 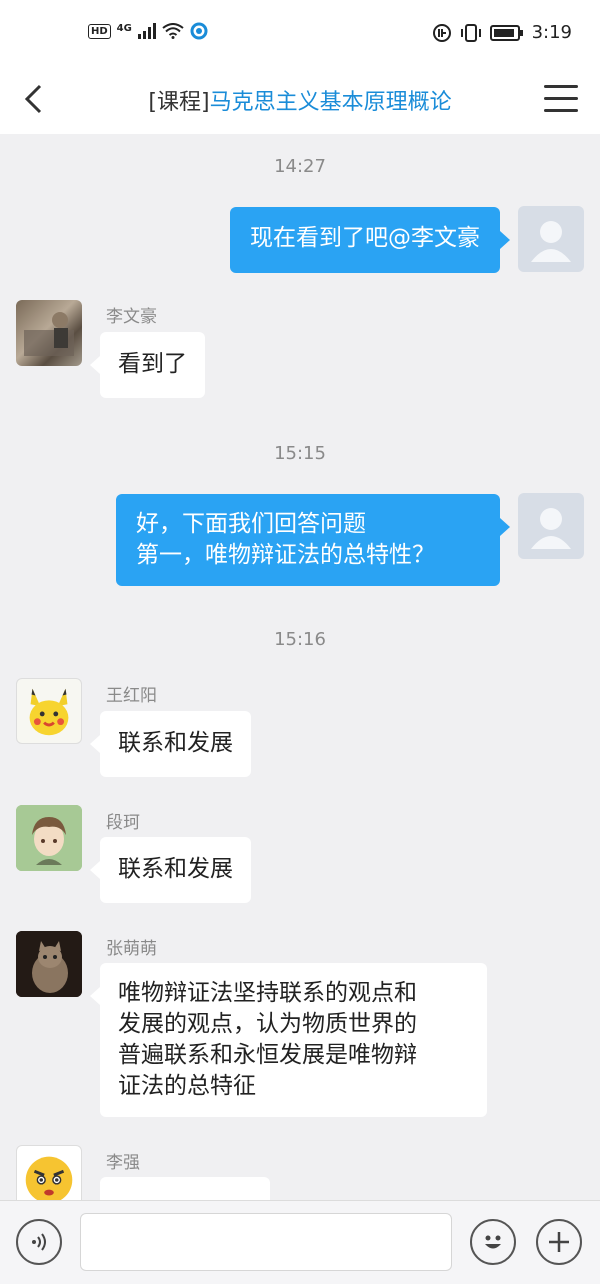 I want to click on status-right: 3:19, so click(x=502, y=32).